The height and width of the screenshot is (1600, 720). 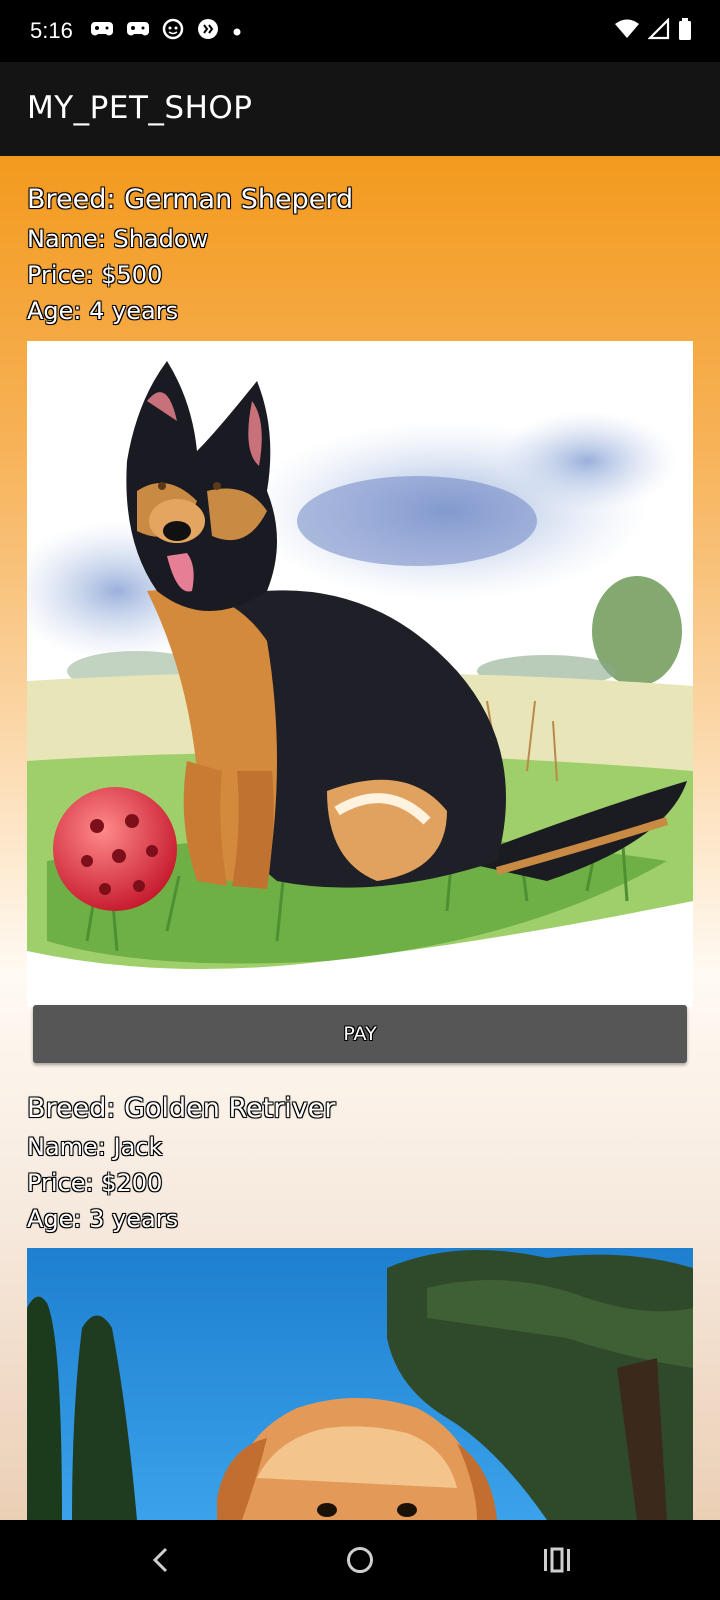 What do you see at coordinates (360, 1034) in the screenshot?
I see `pay-button: PAY` at bounding box center [360, 1034].